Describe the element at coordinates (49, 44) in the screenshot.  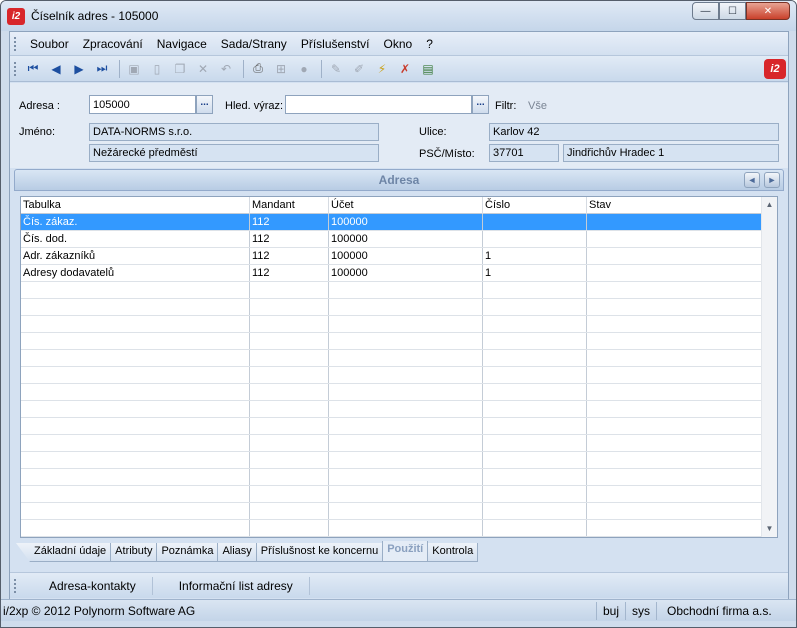
I see `menu-soubor: Soubor` at that location.